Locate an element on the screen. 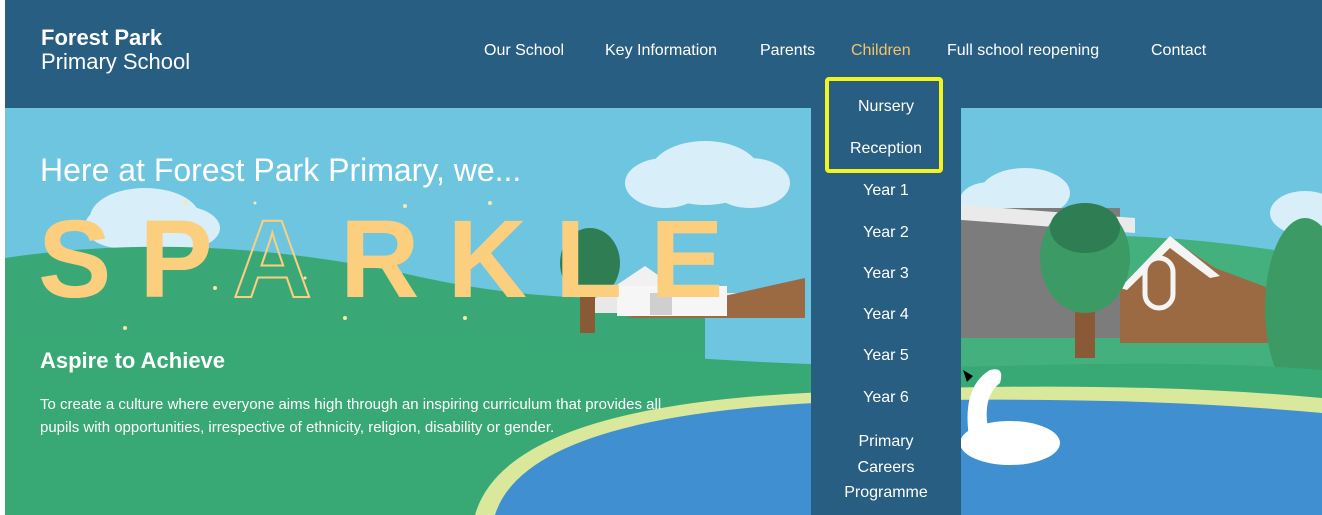 The width and height of the screenshot is (1322, 515). logo-line-1: Forest Park is located at coordinates (102, 37).